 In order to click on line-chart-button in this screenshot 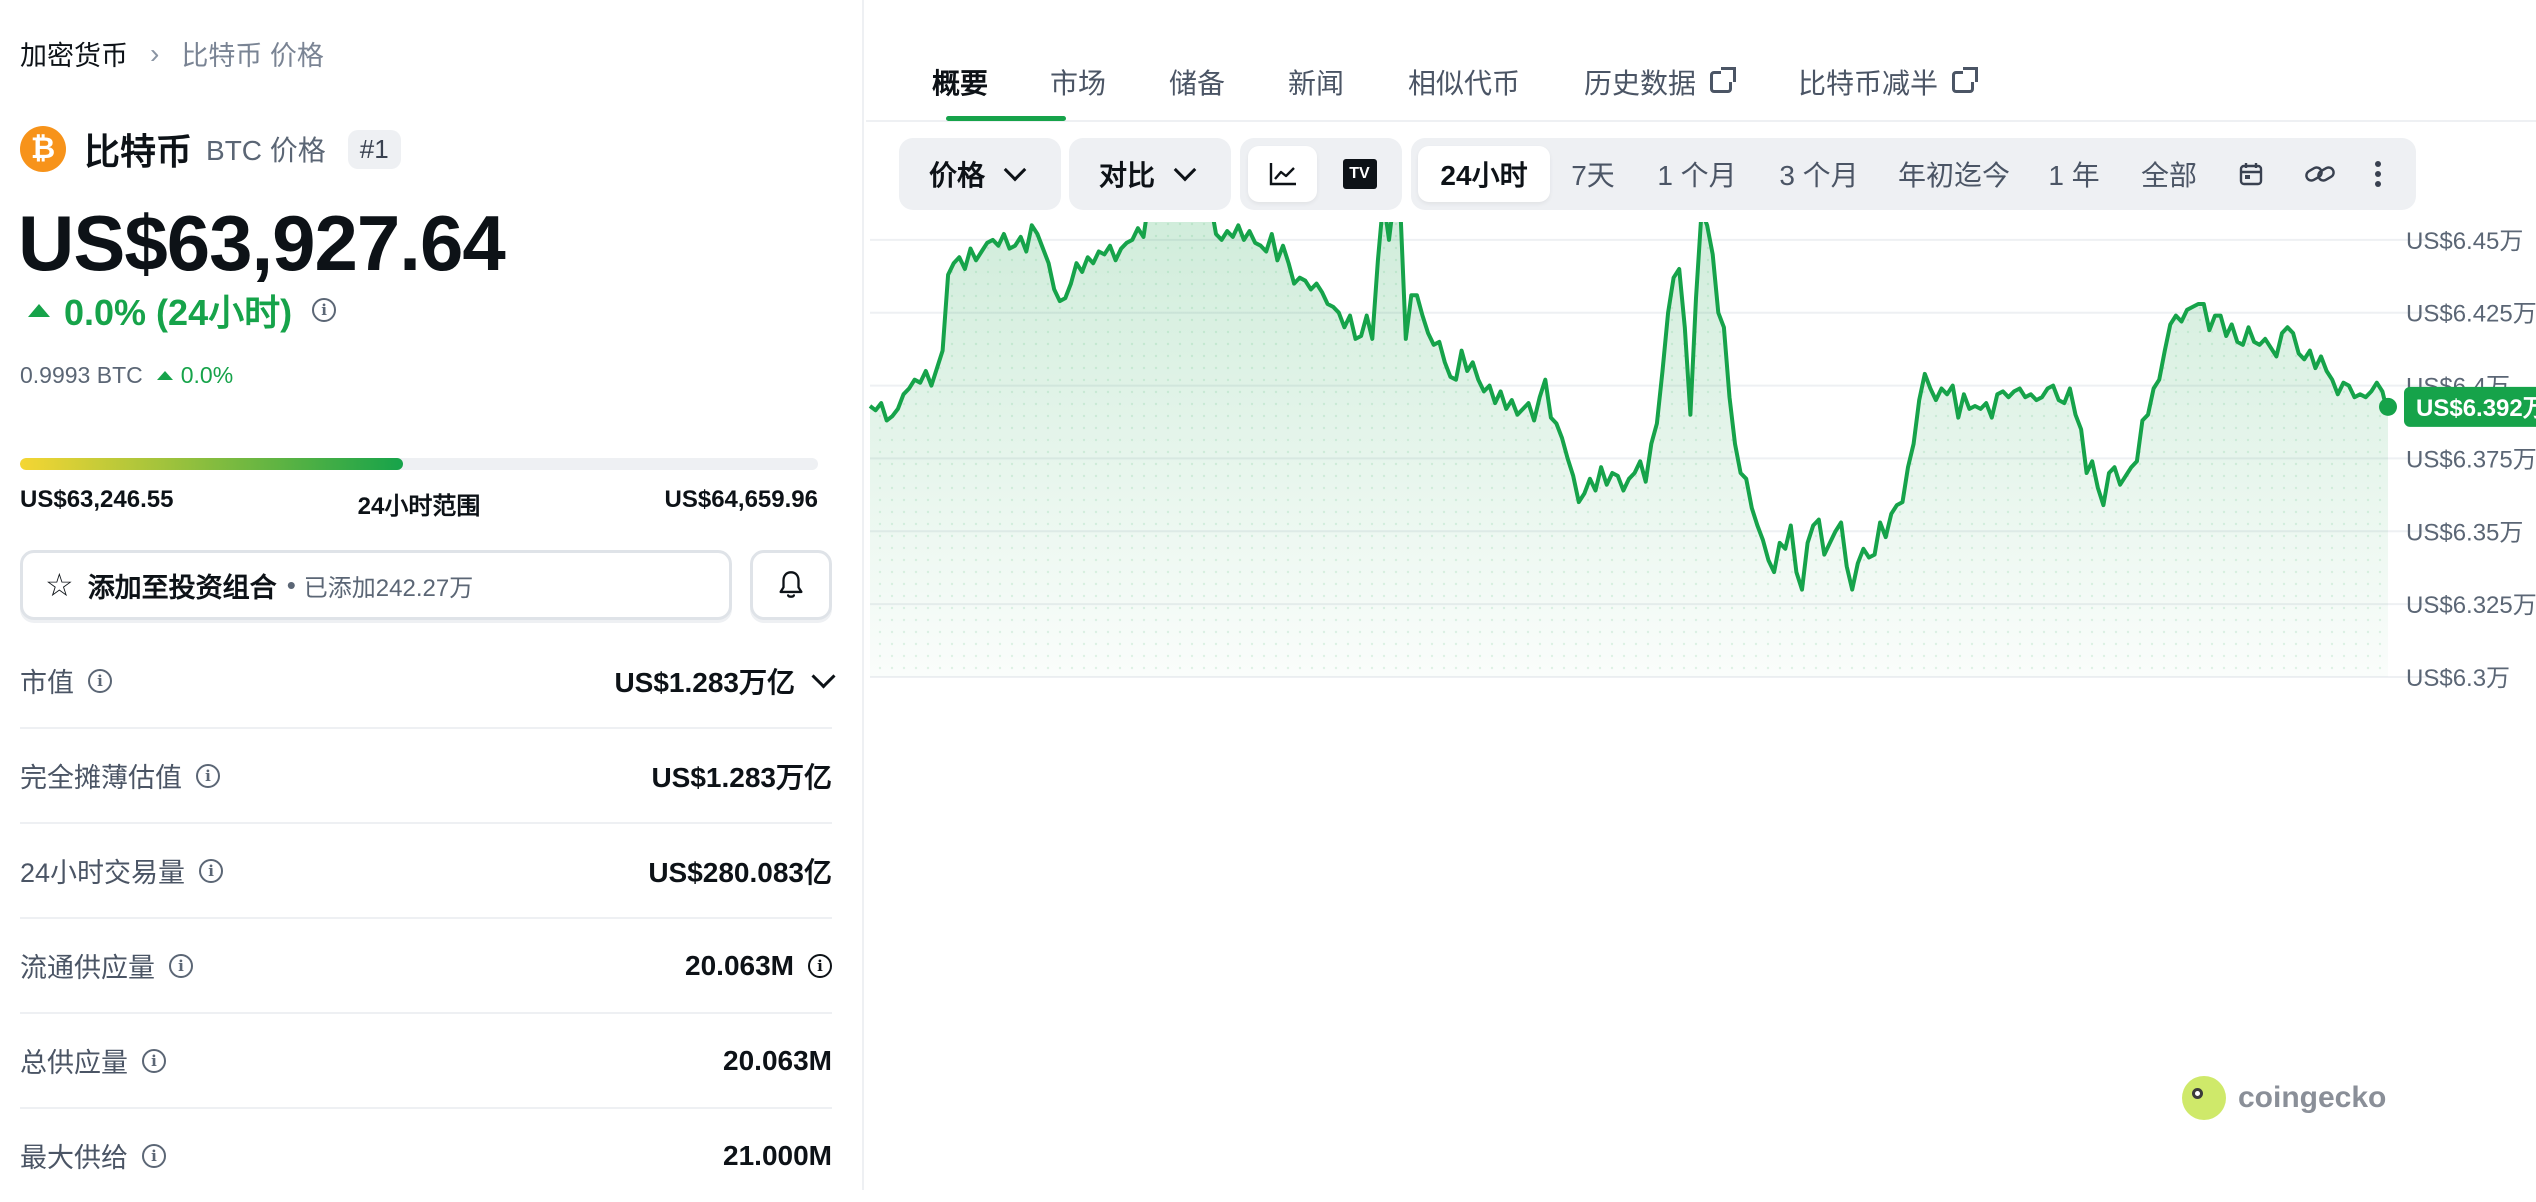, I will do `click(1282, 174)`.